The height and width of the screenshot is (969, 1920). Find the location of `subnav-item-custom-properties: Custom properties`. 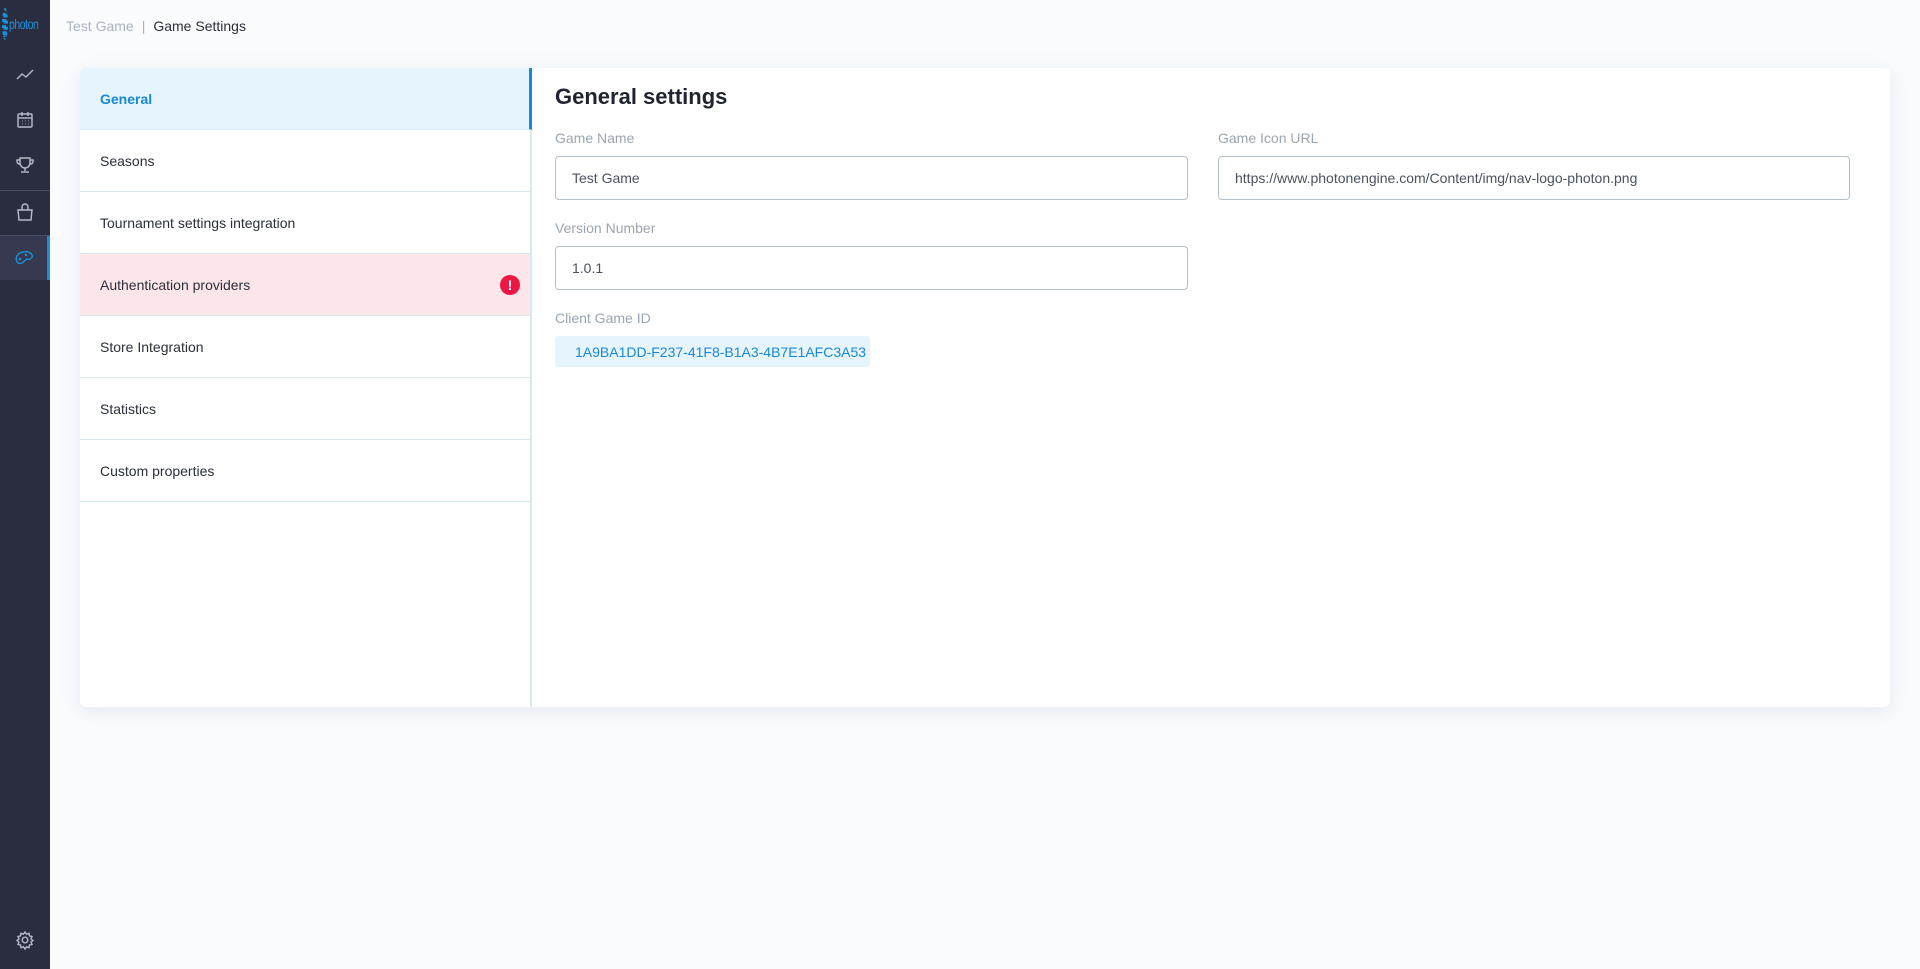

subnav-item-custom-properties: Custom properties is located at coordinates (305, 471).